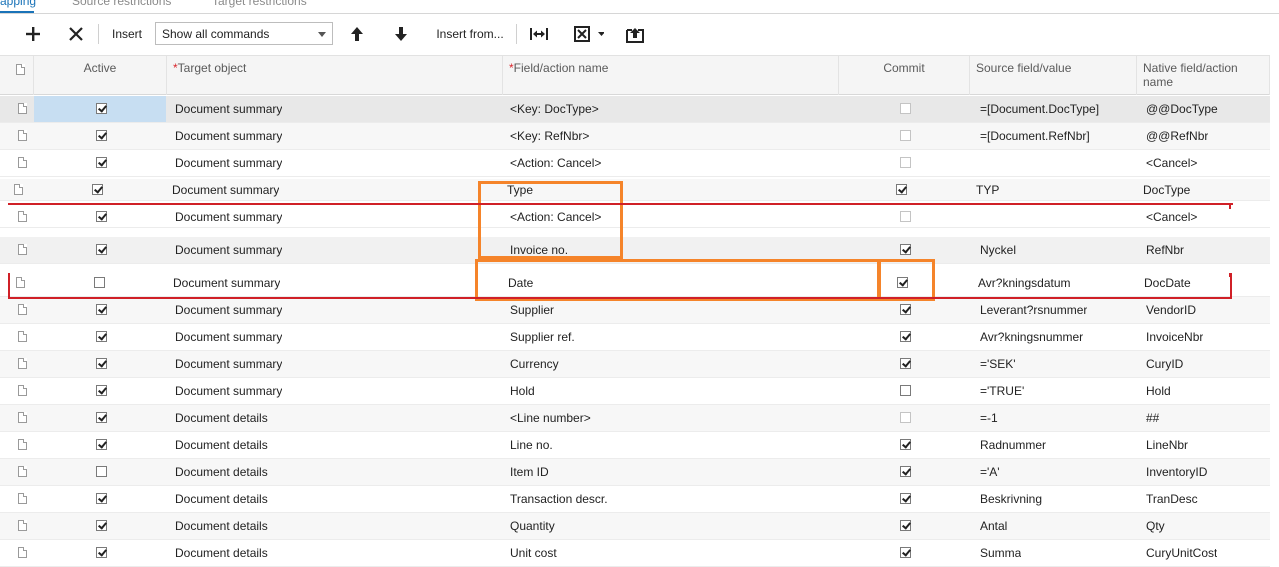  I want to click on native-field-cell: DocType, so click(1166, 190).